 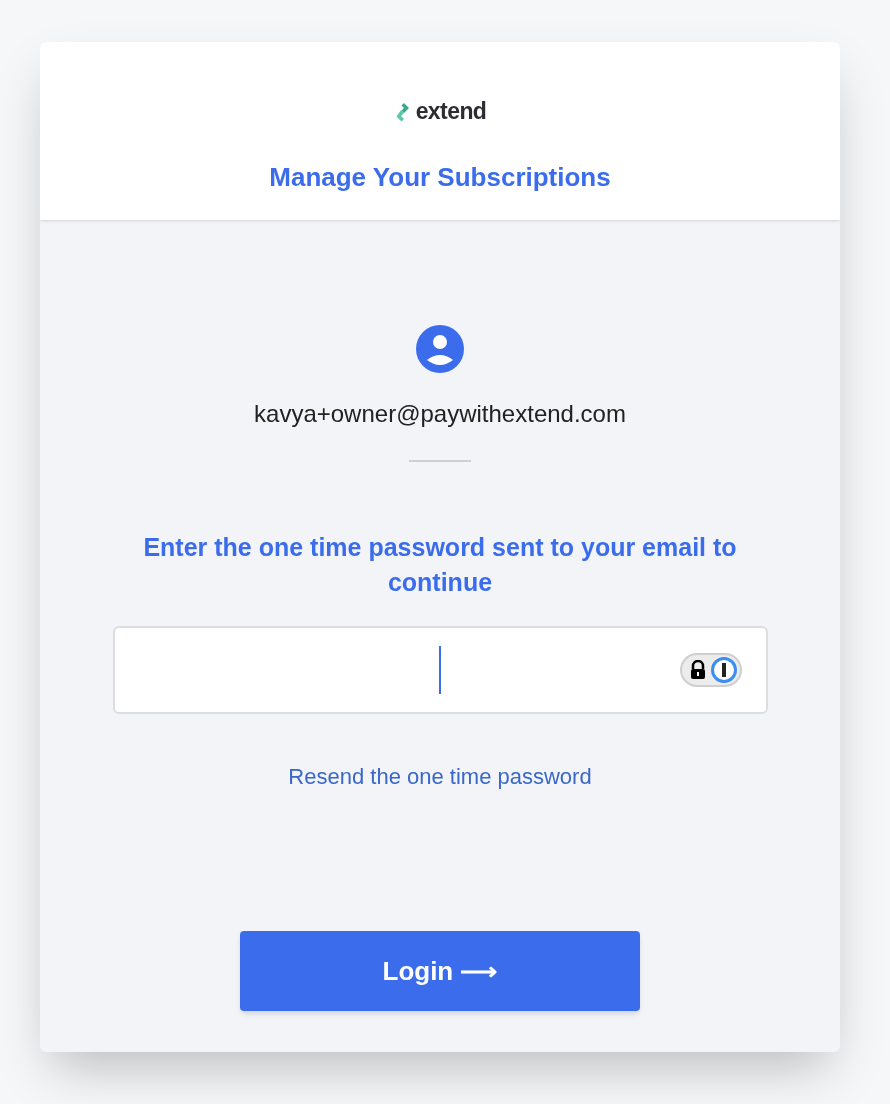 I want to click on instruction-text: Enter the one time password sent to your email to continue, so click(x=440, y=565).